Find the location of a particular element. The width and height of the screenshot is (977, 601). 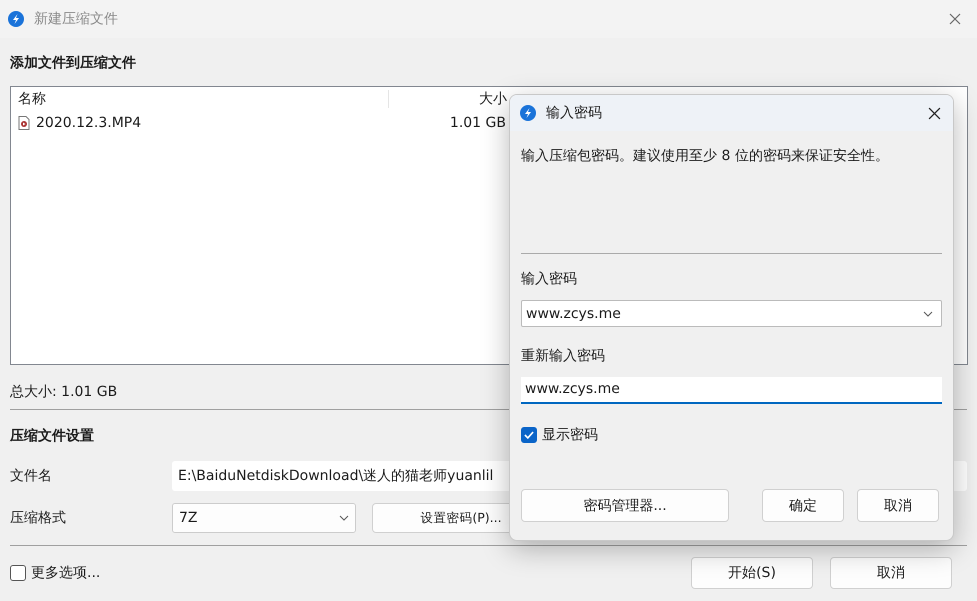

column-header: 大小 is located at coordinates (448, 99).